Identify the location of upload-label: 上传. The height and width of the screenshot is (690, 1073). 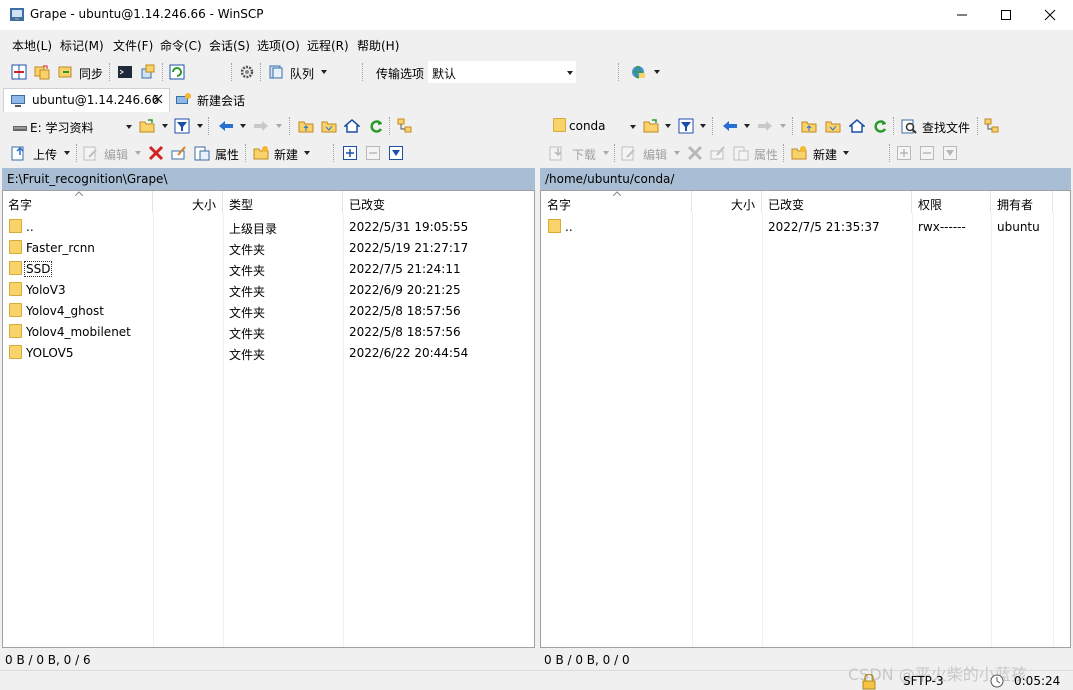
(45, 154).